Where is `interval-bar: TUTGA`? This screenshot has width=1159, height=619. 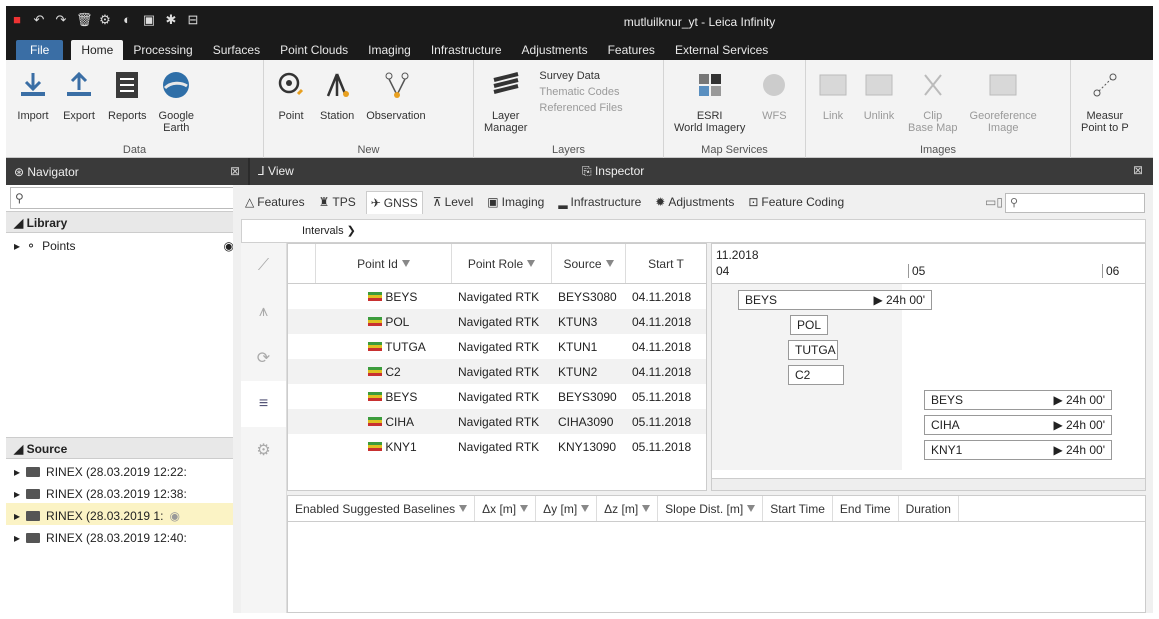
interval-bar: TUTGA is located at coordinates (813, 350).